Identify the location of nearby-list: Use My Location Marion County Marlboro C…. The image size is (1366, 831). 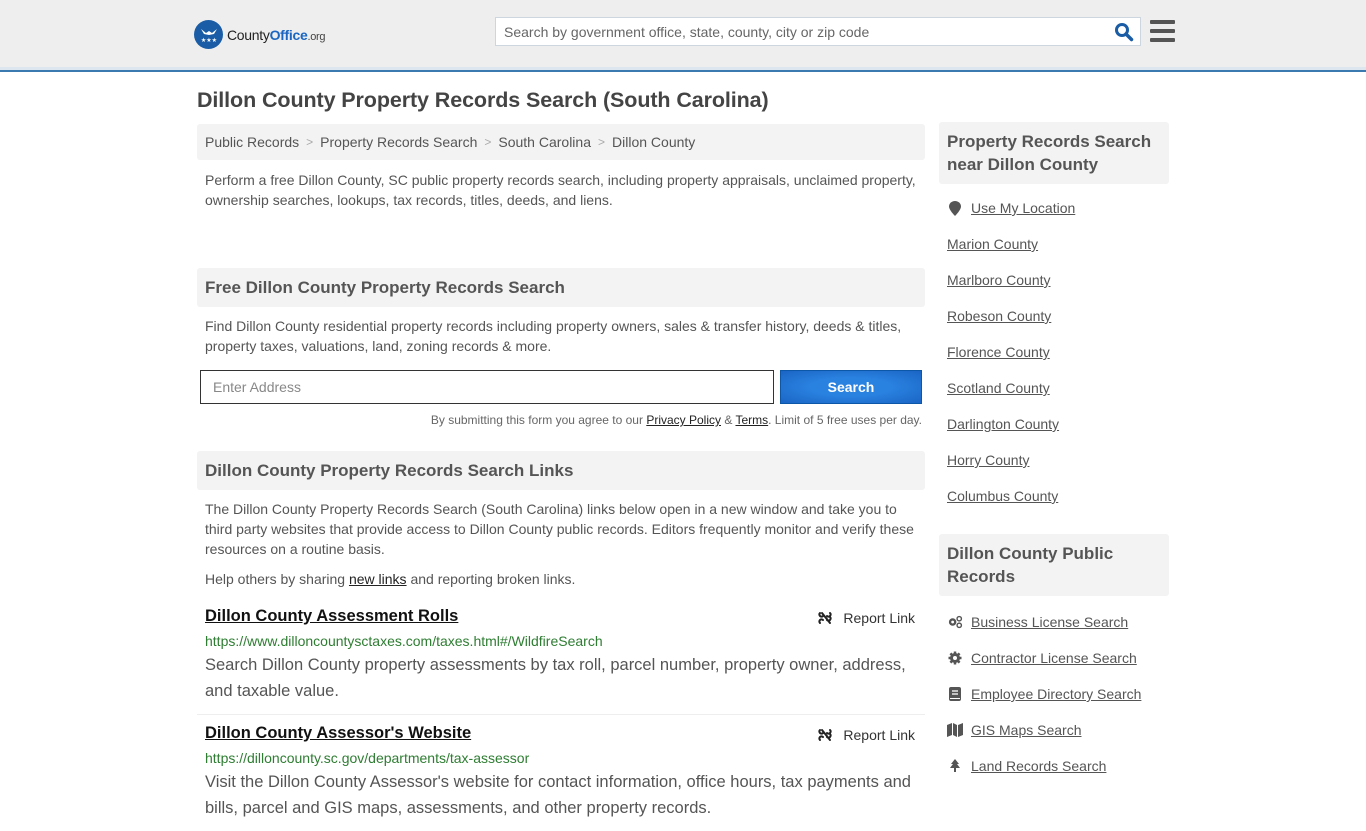
(1054, 349).